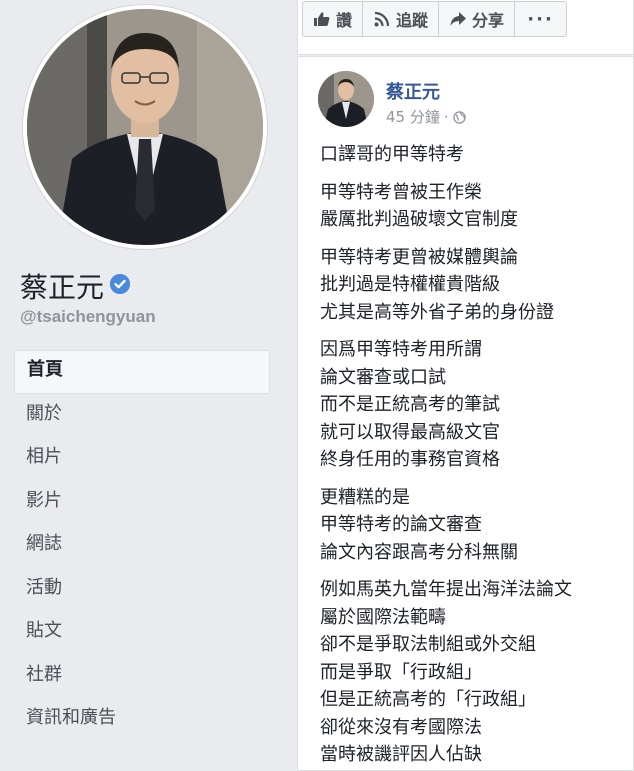  I want to click on share-button: 分享, so click(477, 19).